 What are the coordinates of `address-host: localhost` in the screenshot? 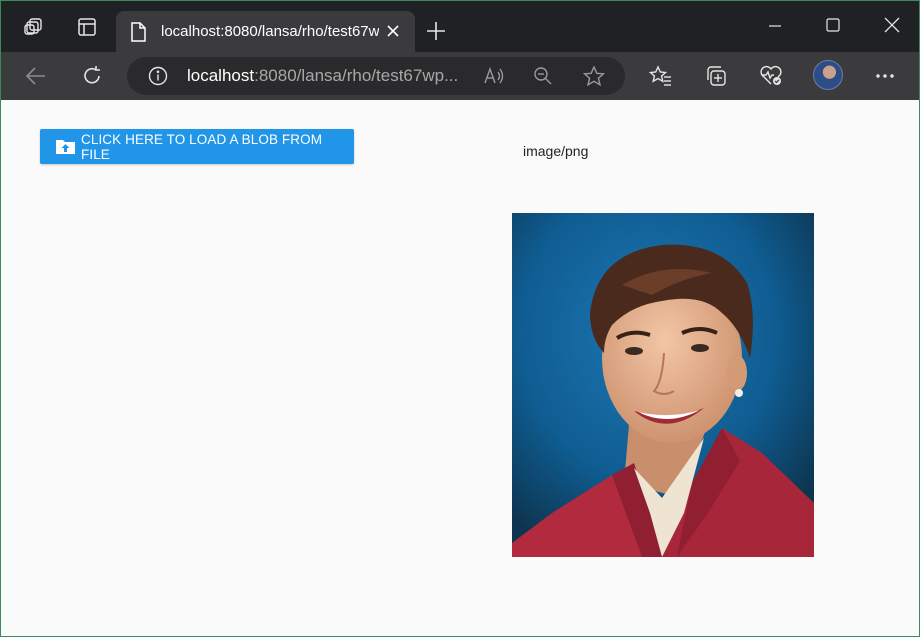 It's located at (221, 75).